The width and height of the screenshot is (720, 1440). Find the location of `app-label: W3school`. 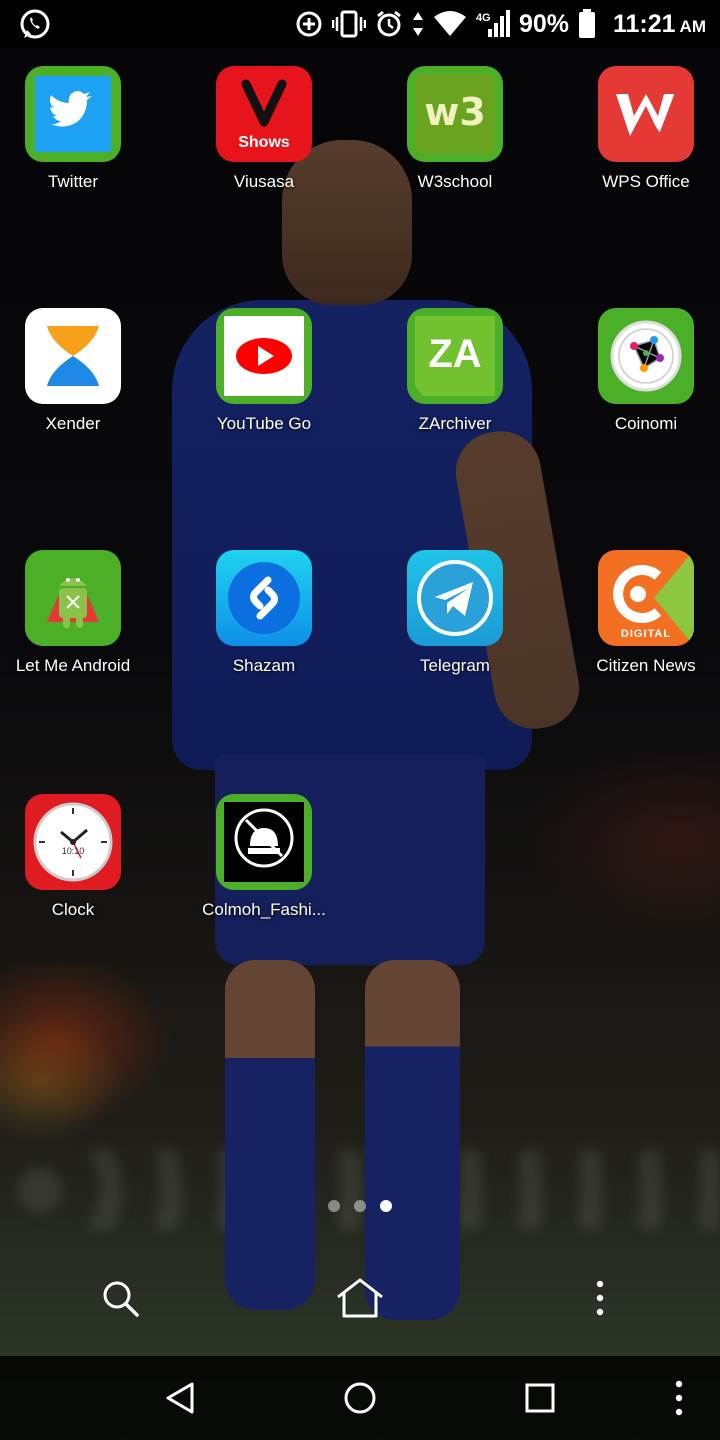

app-label: W3school is located at coordinates (455, 181).